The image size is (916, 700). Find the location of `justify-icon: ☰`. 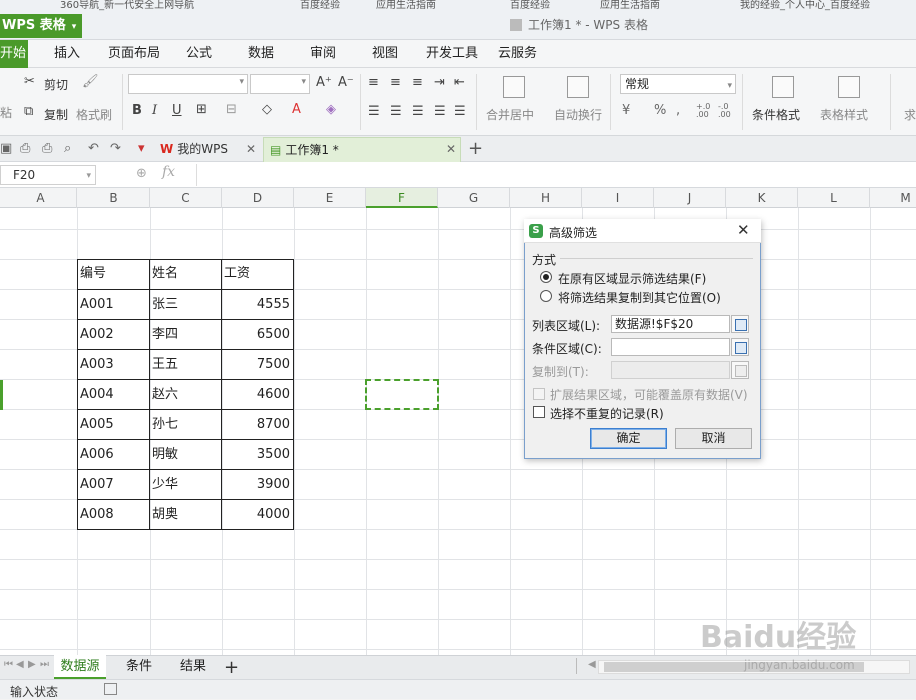

justify-icon: ☰ is located at coordinates (440, 111).